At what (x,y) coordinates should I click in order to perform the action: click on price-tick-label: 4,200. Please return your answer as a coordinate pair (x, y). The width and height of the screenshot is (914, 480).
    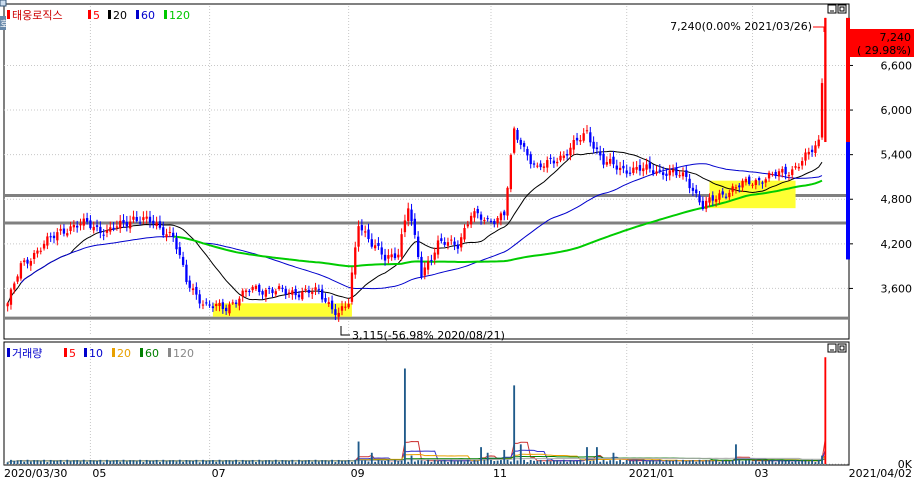
    Looking at the image, I should click on (897, 244).